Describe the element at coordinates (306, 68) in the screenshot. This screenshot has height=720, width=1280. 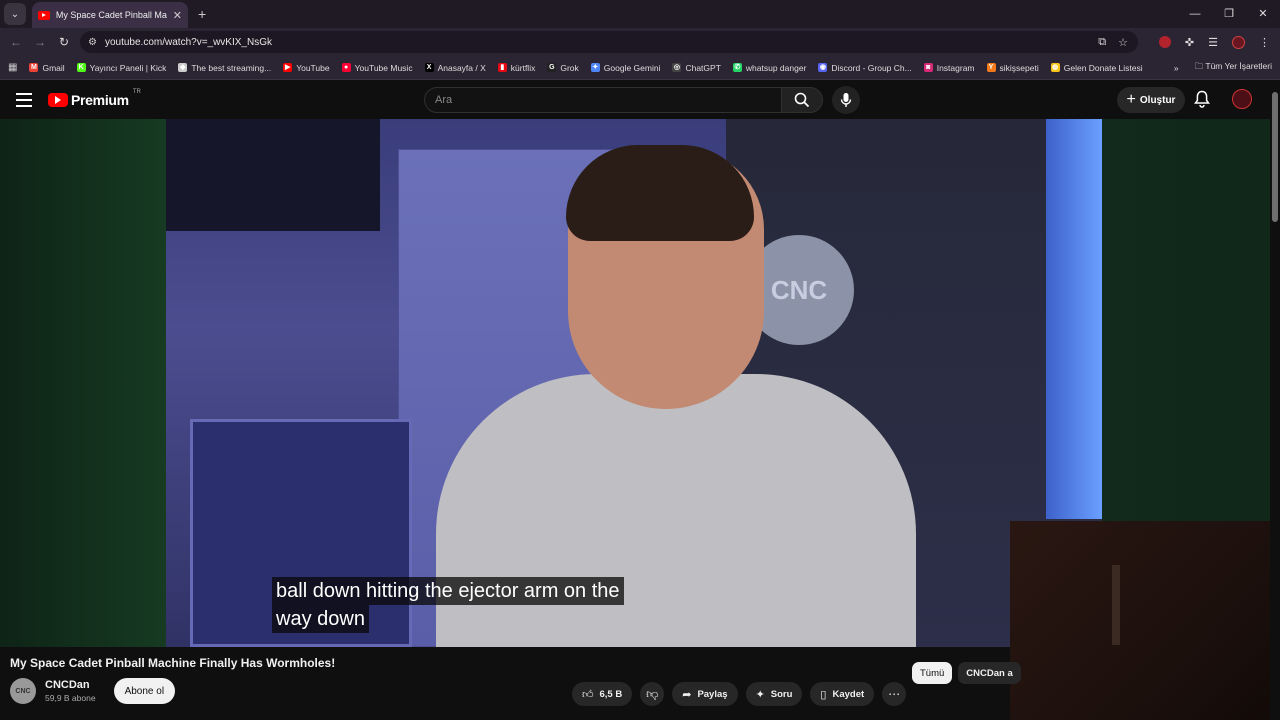
I see `bookmark-item: ▶ YouTube` at that location.